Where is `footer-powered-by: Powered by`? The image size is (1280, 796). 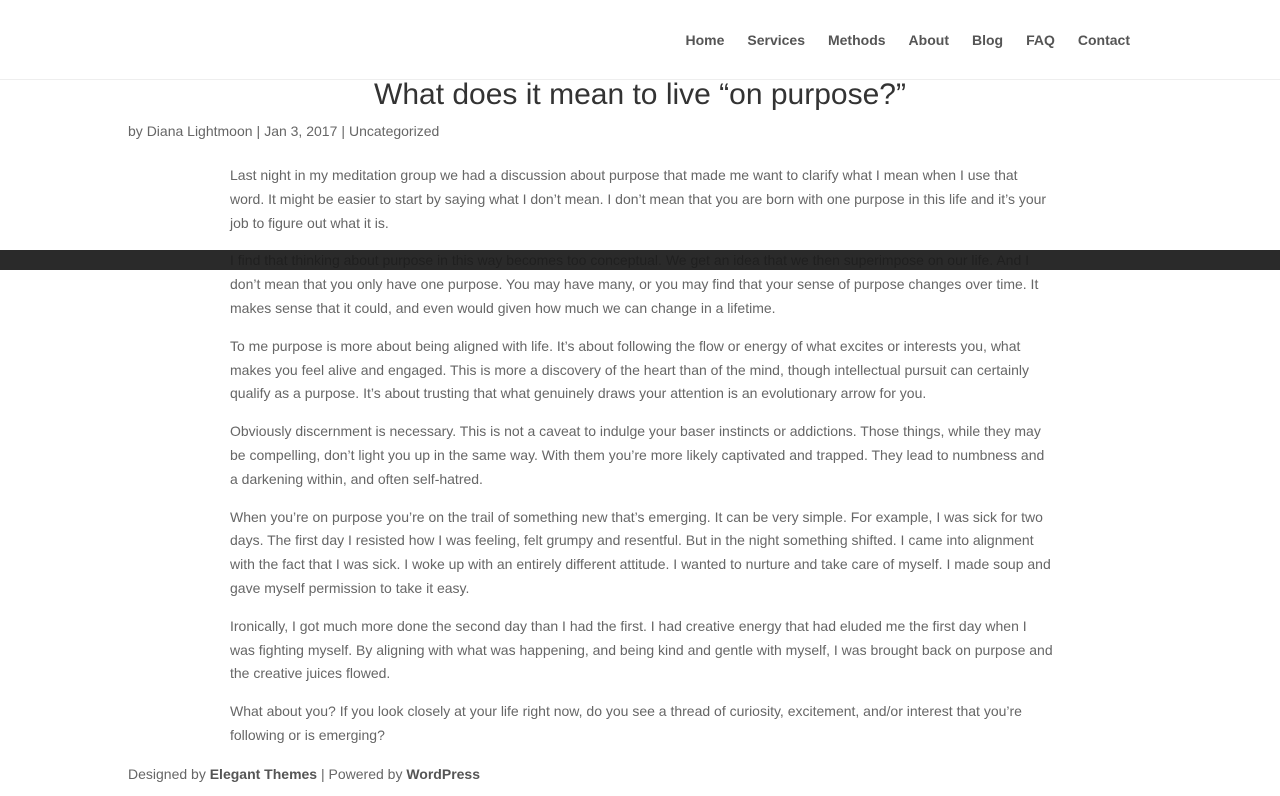
footer-powered-by: Powered by is located at coordinates (365, 774).